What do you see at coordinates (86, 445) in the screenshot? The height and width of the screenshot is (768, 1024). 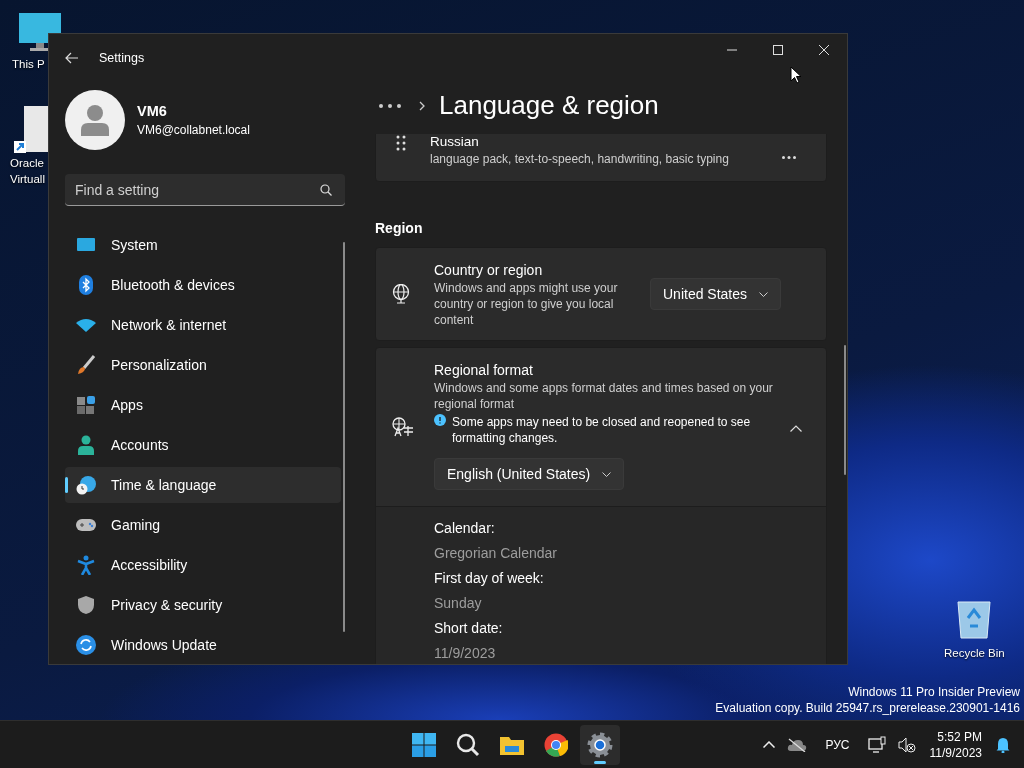 I see `person-icon` at bounding box center [86, 445].